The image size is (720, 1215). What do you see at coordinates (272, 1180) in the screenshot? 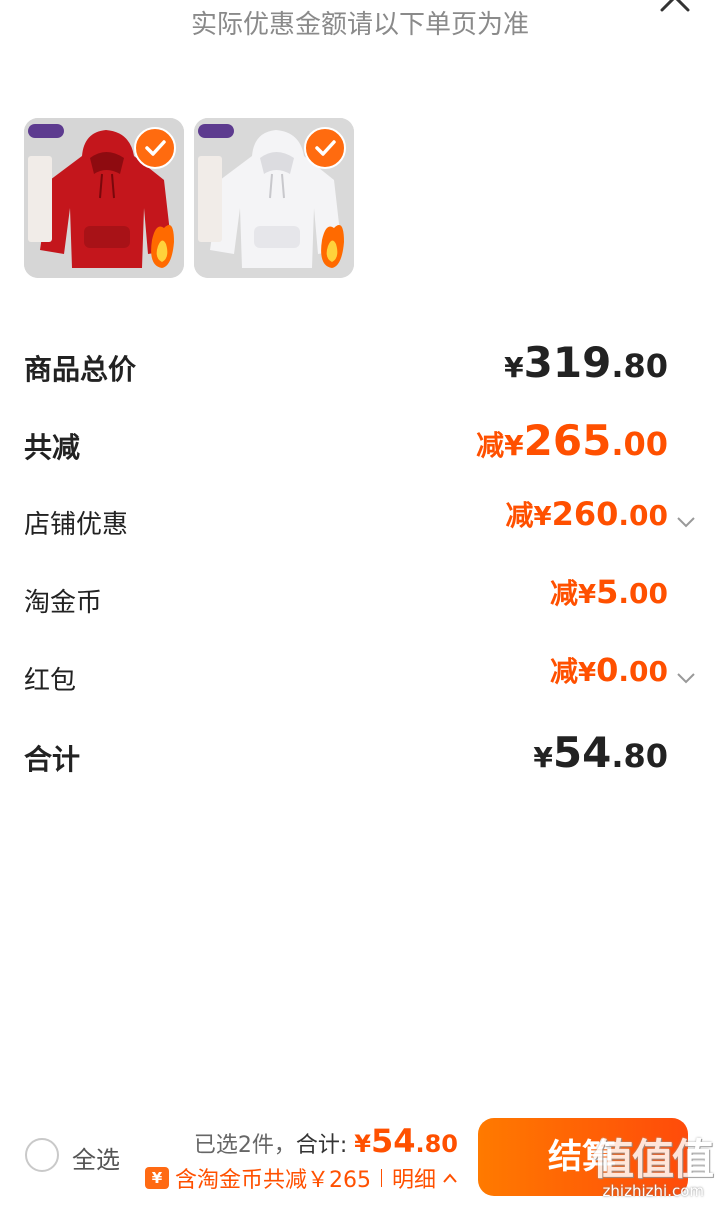
I see `coin-discount-text: 含淘金币共减￥265` at bounding box center [272, 1180].